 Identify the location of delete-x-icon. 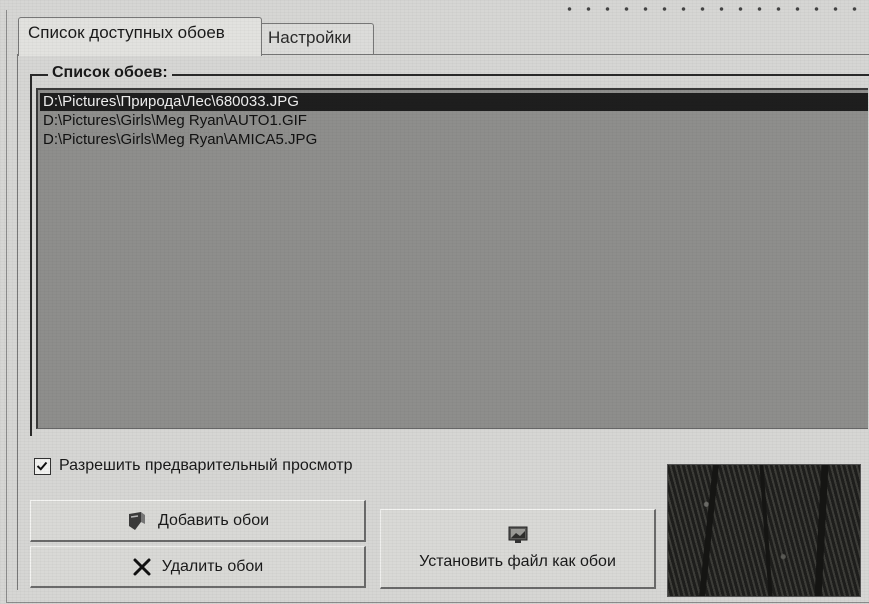
(142, 567).